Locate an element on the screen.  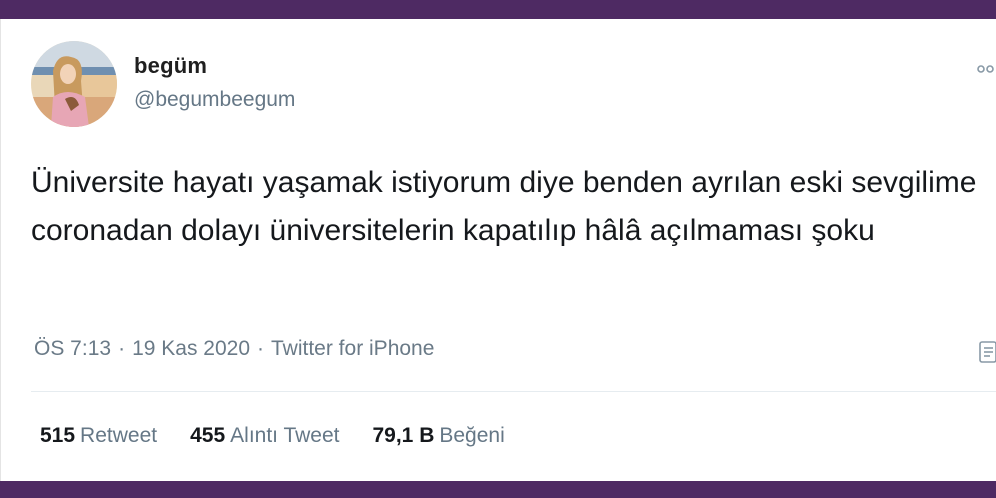
author-handle: @begumbeegum is located at coordinates (214, 100).